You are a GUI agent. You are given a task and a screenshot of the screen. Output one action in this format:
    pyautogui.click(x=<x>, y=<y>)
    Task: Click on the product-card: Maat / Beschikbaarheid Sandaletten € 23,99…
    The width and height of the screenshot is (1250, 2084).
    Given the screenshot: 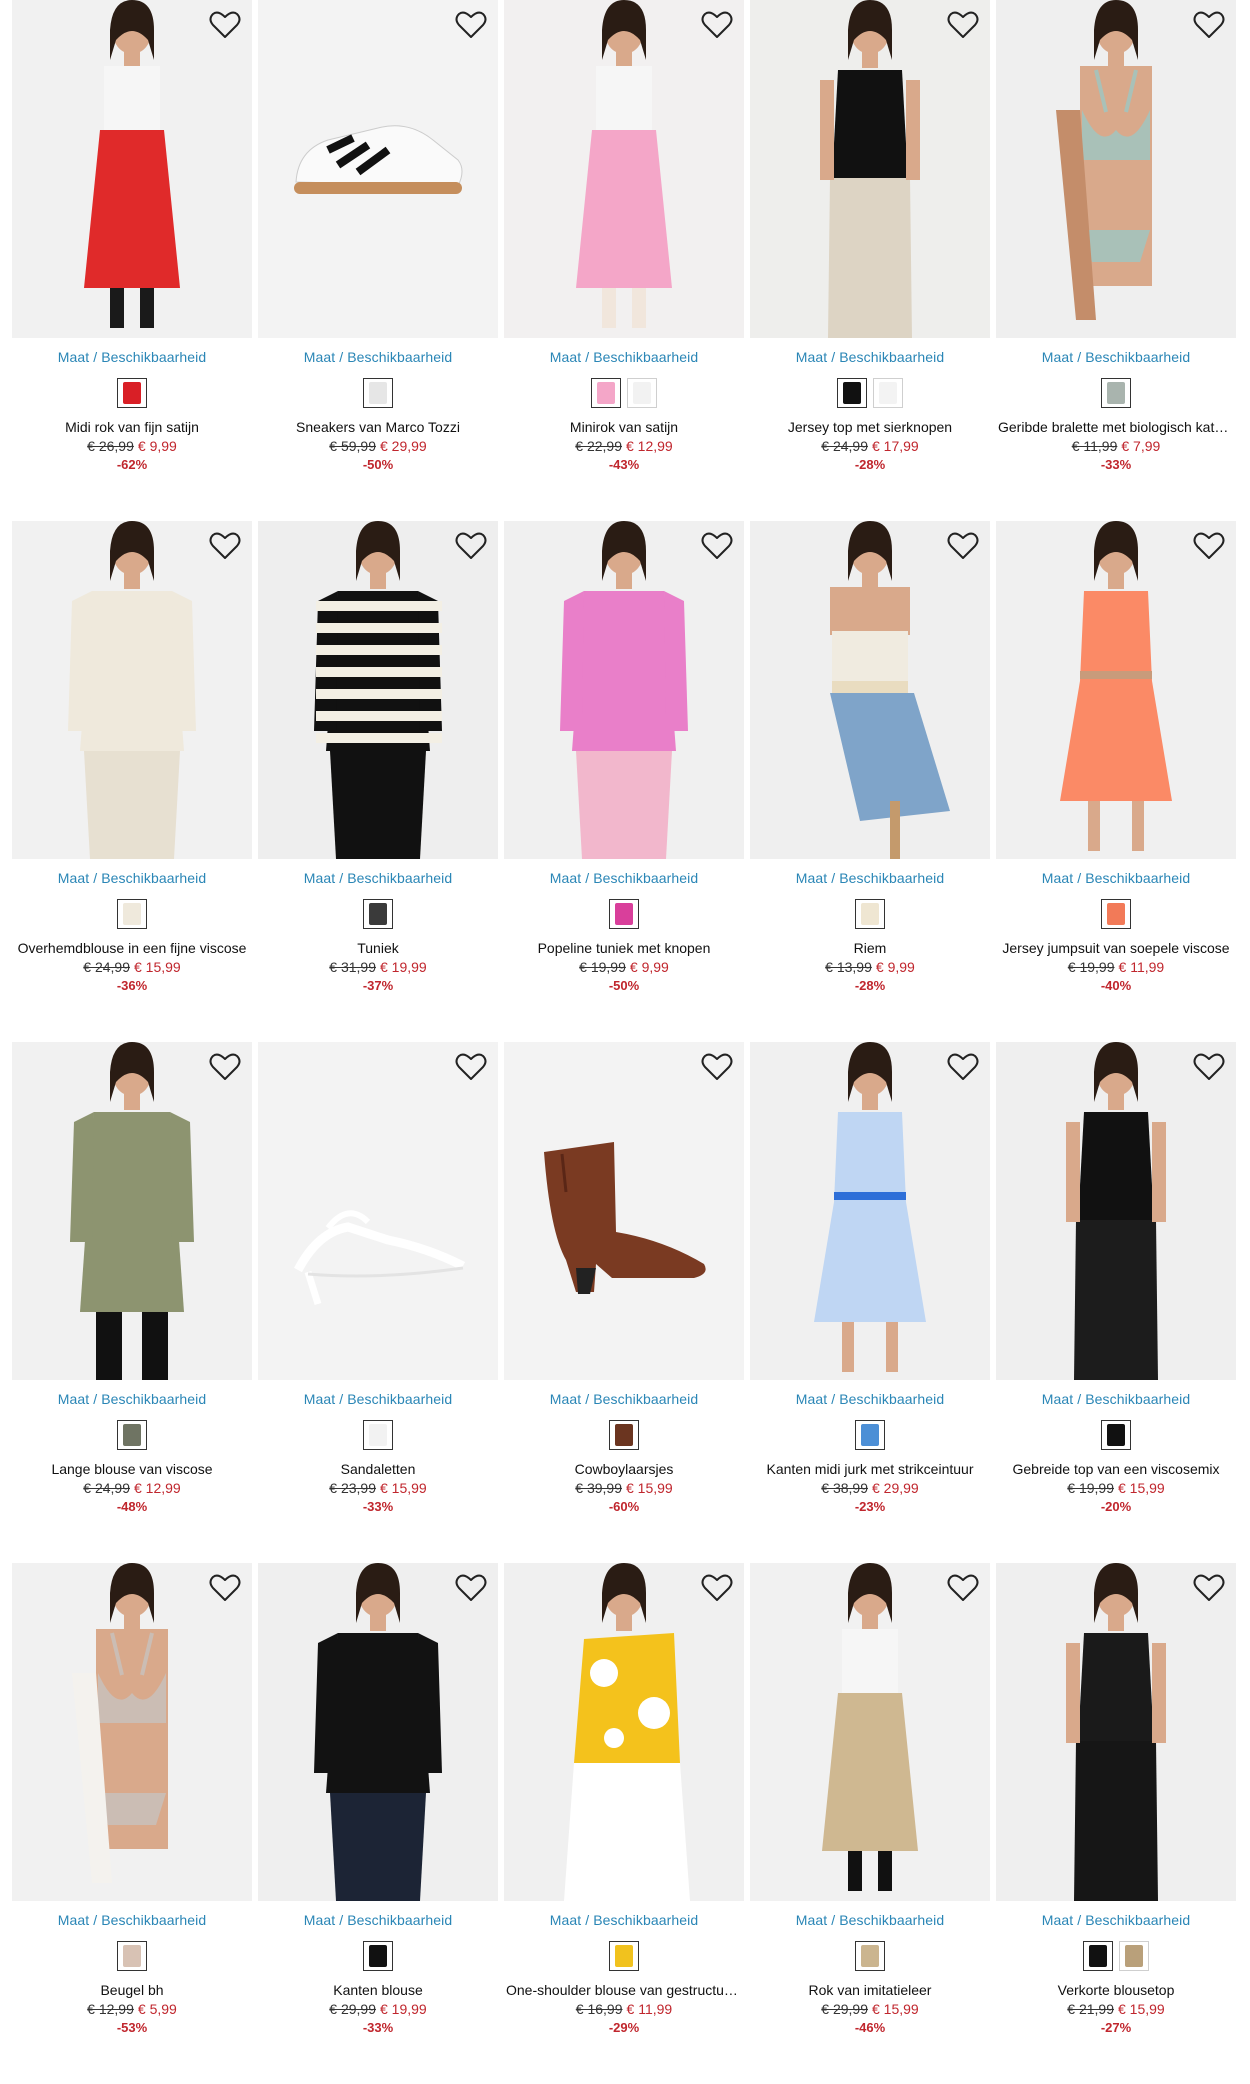 What is the action you would take?
    pyautogui.click(x=378, y=1302)
    